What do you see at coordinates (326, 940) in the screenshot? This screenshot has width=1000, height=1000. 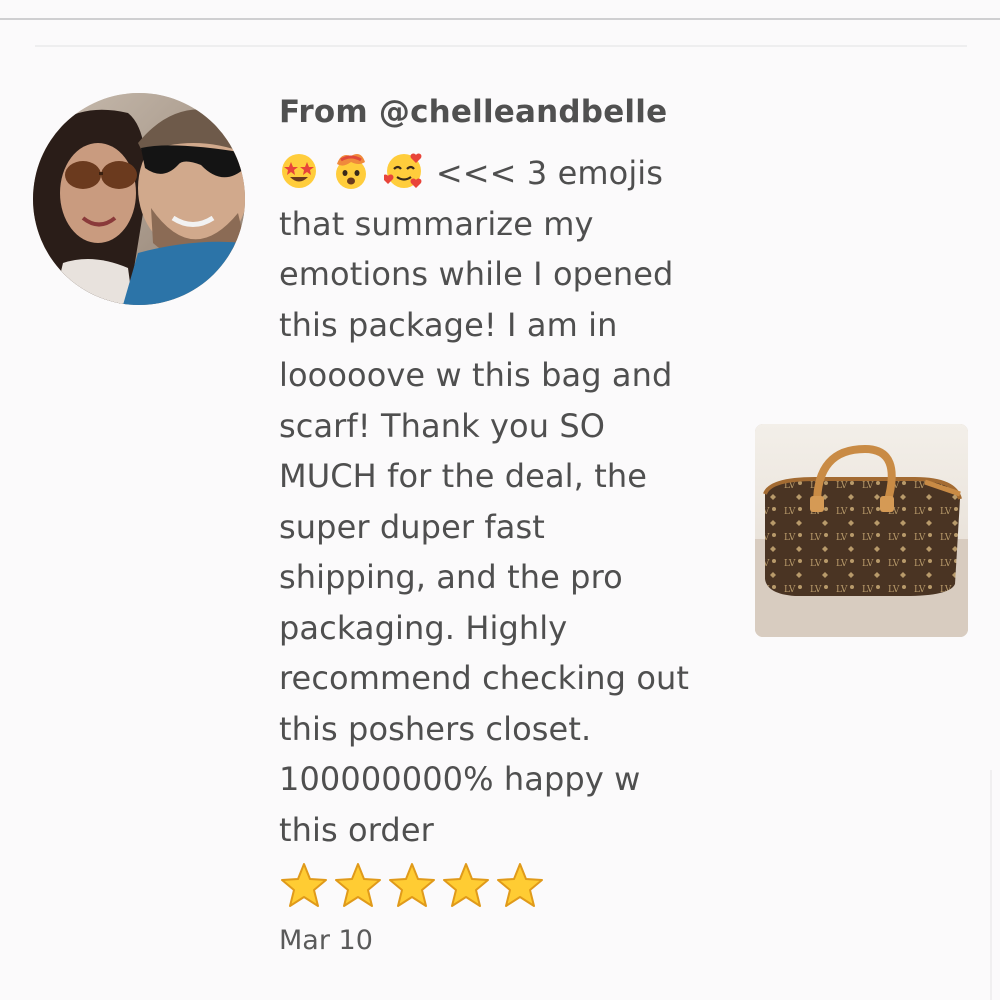 I see `review-date: Mar 10` at bounding box center [326, 940].